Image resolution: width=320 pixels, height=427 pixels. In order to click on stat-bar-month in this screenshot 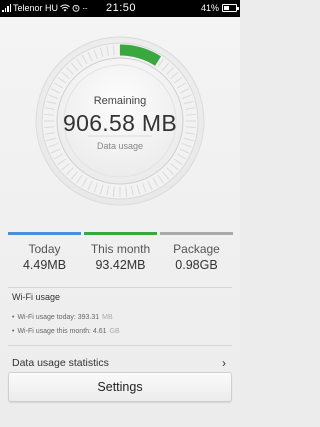, I will do `click(120, 233)`.